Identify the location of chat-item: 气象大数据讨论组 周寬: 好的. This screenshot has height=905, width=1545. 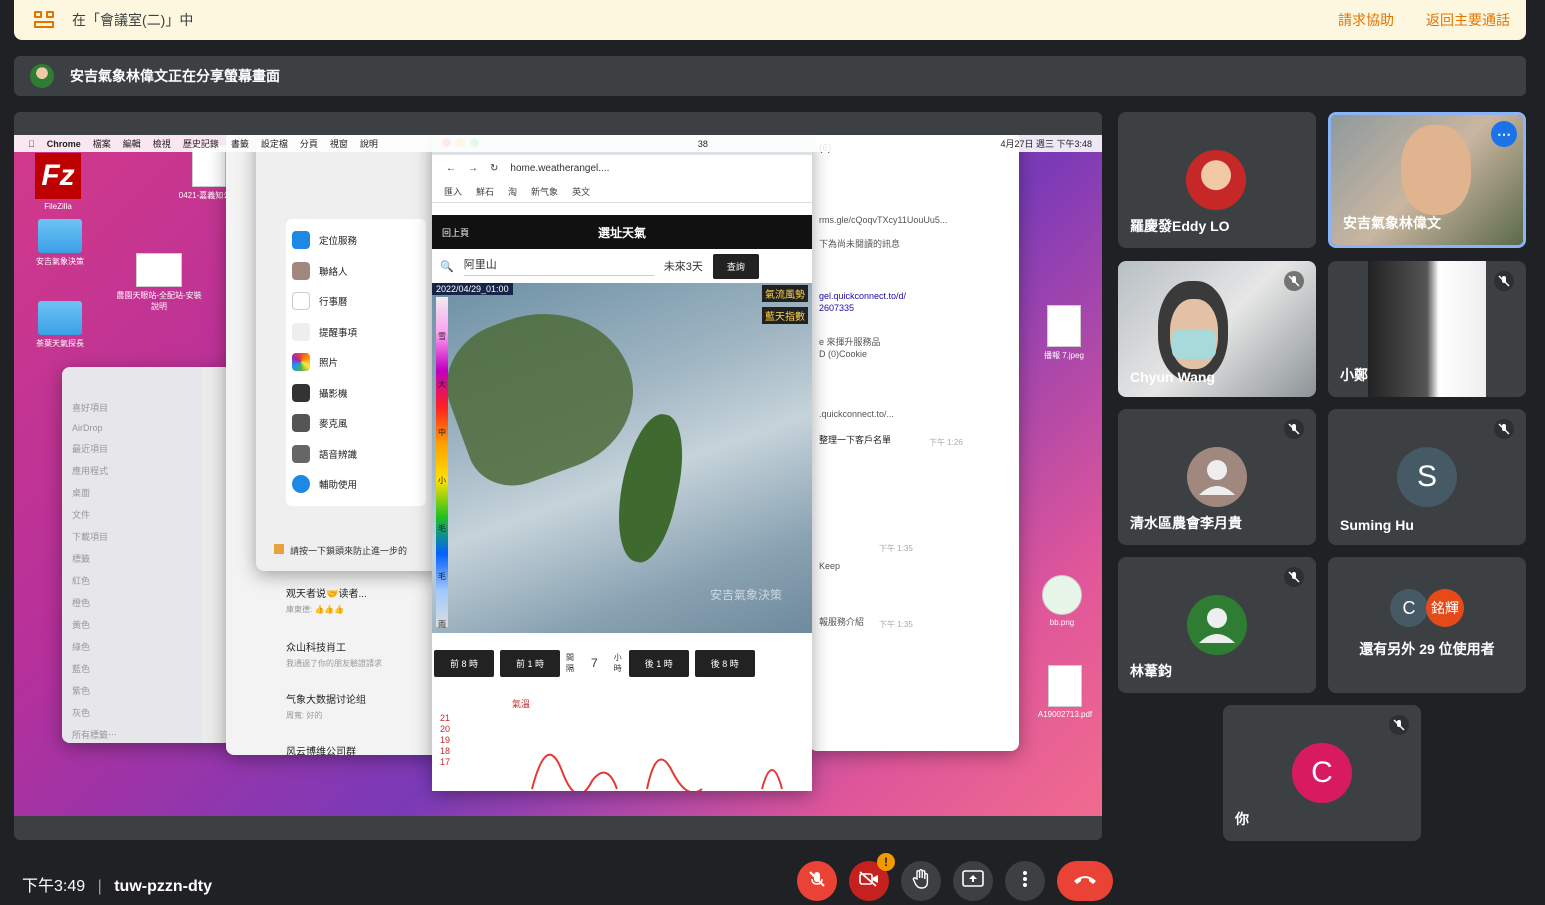
(361, 706).